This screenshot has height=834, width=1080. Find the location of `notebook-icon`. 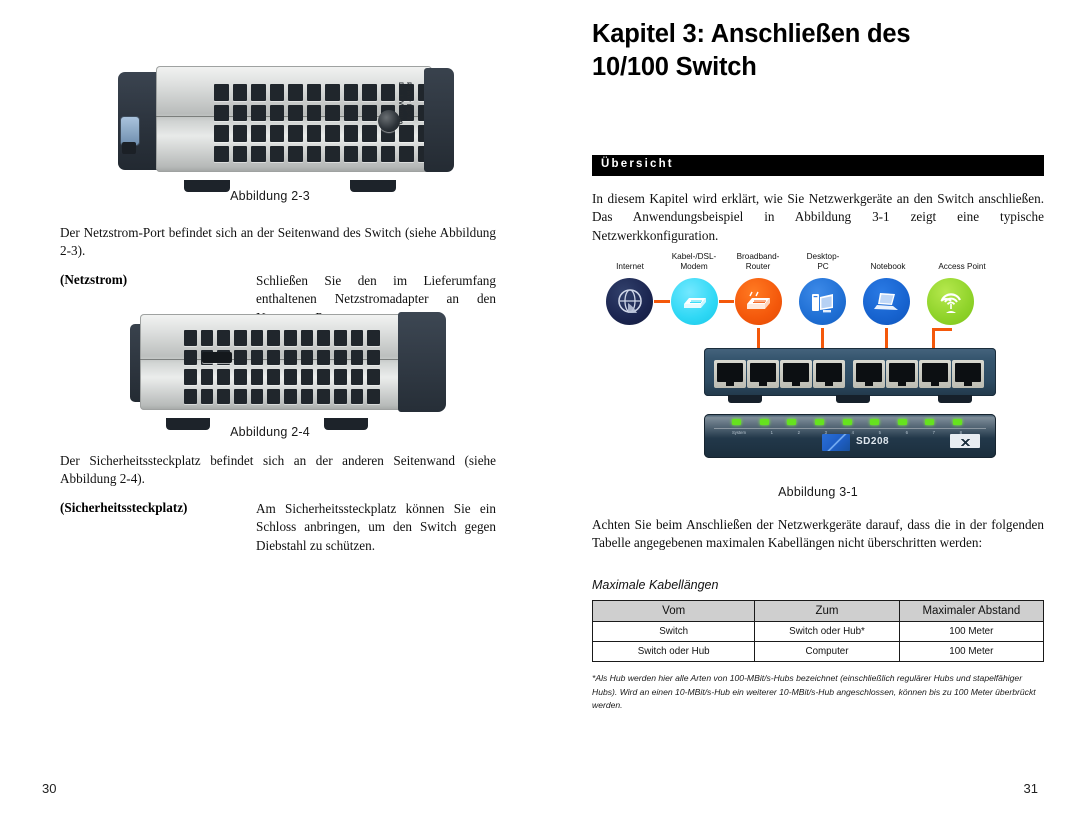

notebook-icon is located at coordinates (886, 301).